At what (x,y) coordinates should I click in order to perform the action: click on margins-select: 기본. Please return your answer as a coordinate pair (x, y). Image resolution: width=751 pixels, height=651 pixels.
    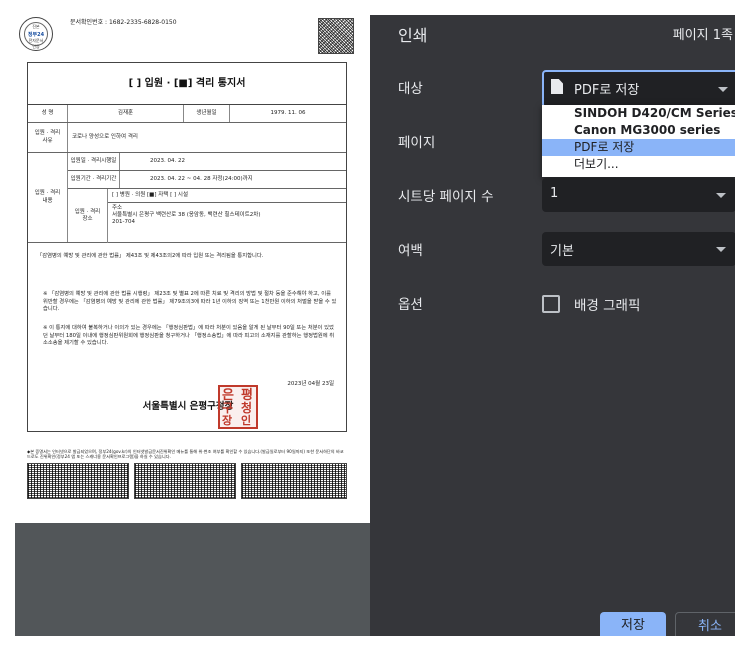
    Looking at the image, I should click on (638, 249).